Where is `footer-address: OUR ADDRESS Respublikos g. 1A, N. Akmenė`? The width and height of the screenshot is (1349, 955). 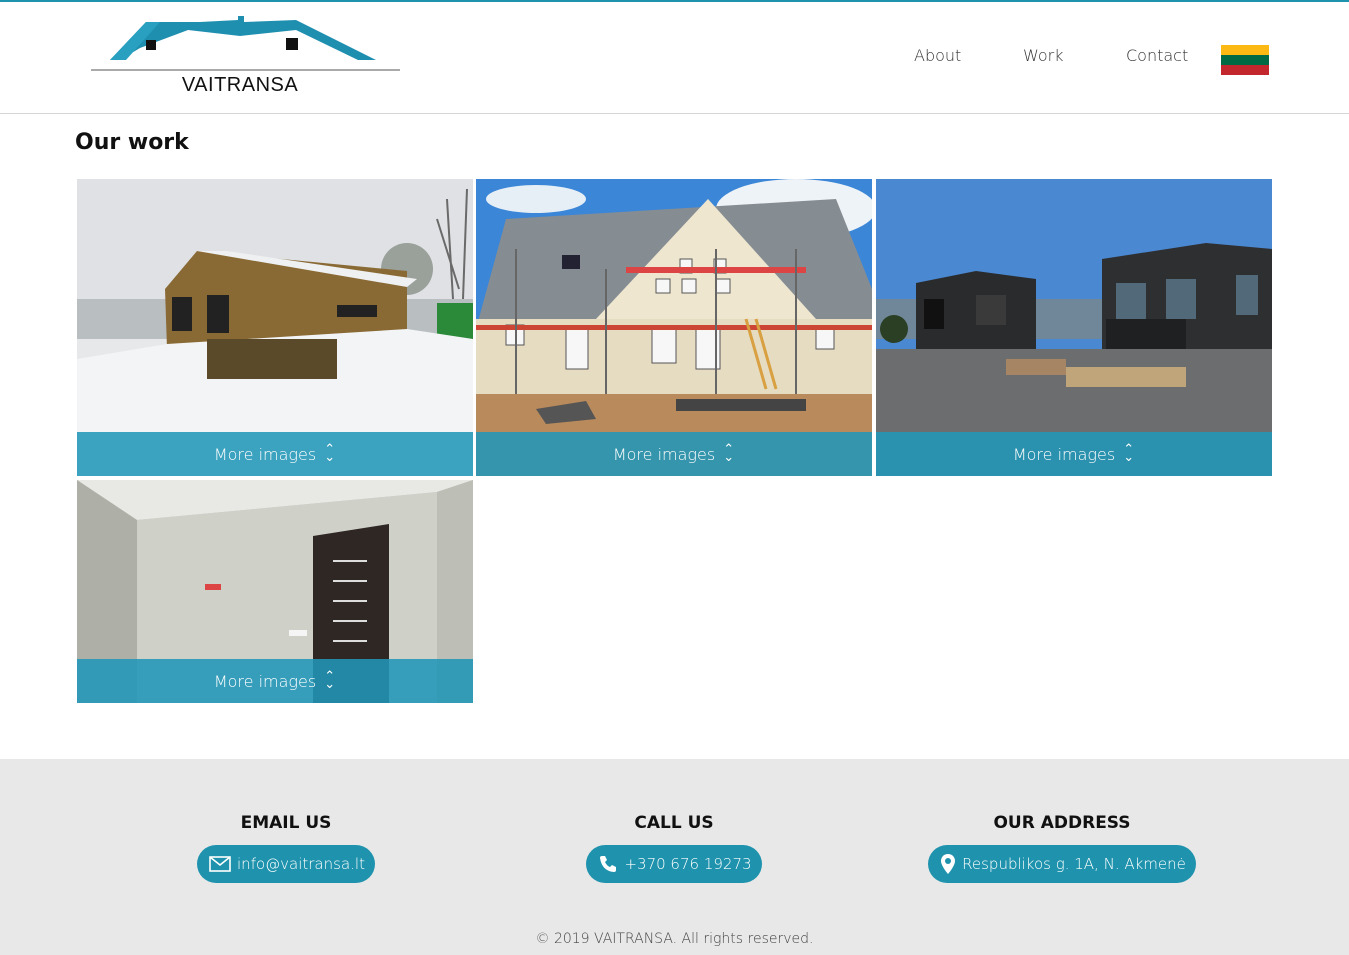
footer-address: OUR ADDRESS Respublikos g. 1A, N. Akmenė is located at coordinates (1062, 848).